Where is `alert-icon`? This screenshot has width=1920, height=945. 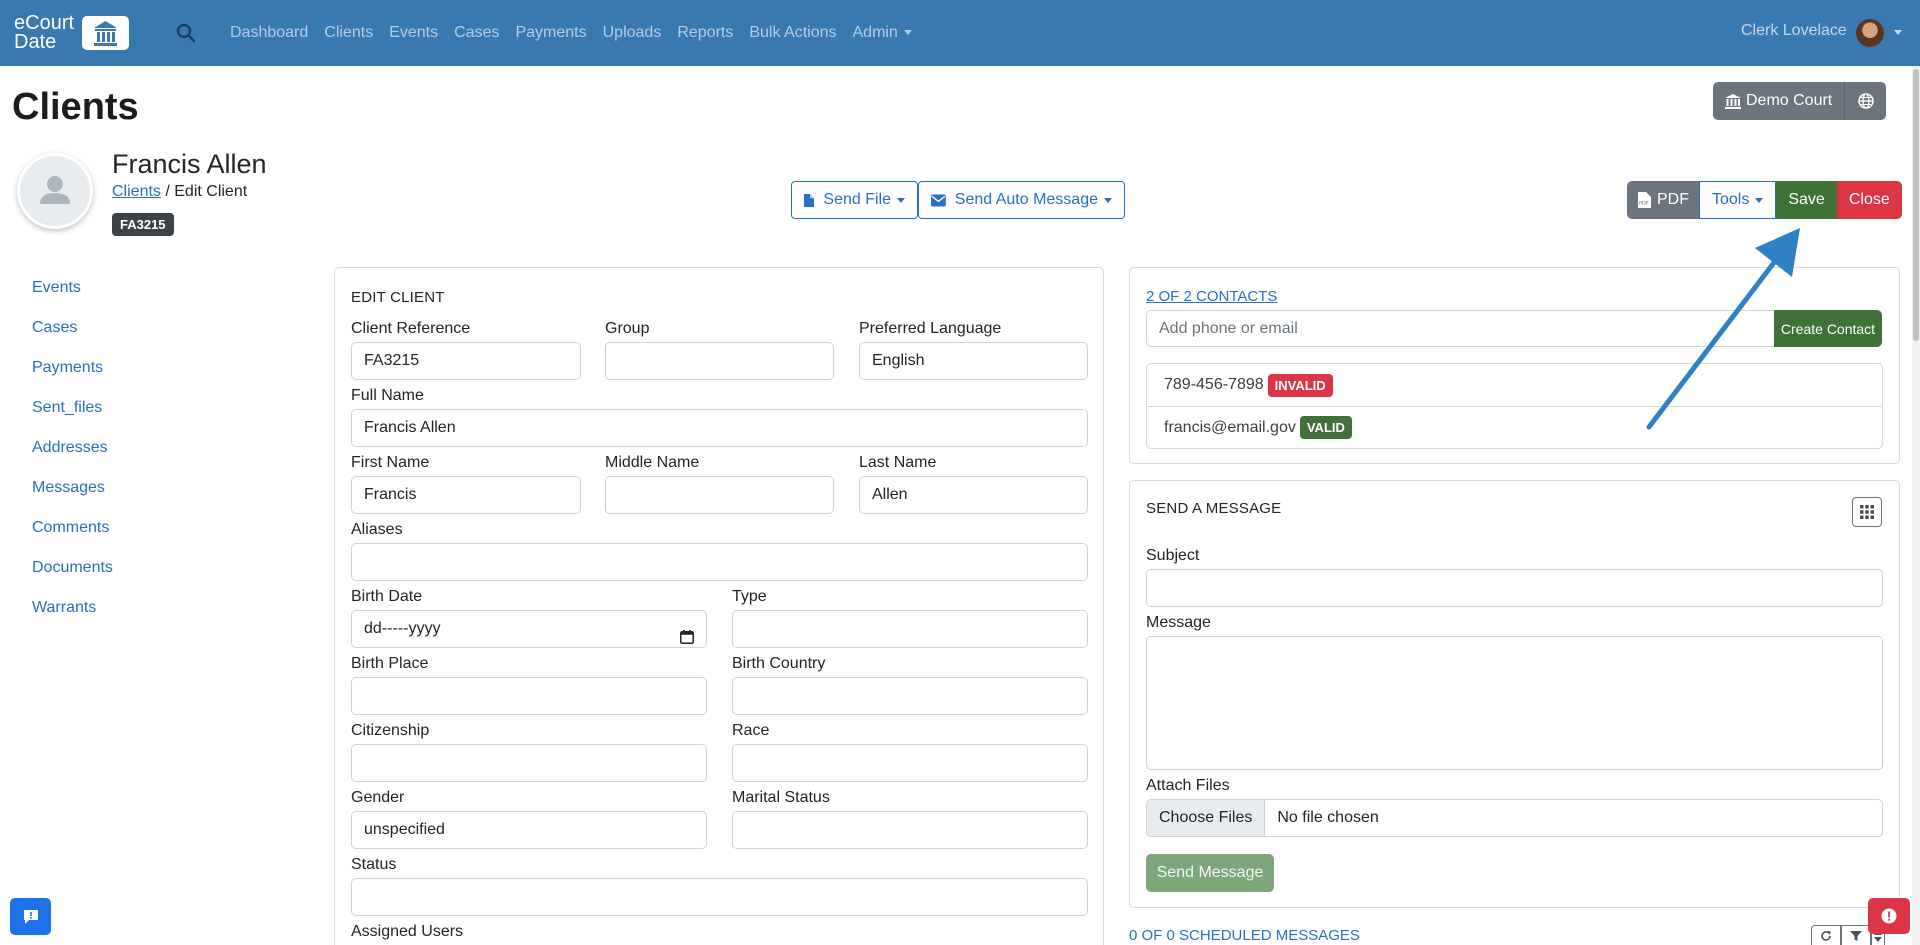
alert-icon is located at coordinates (1889, 916).